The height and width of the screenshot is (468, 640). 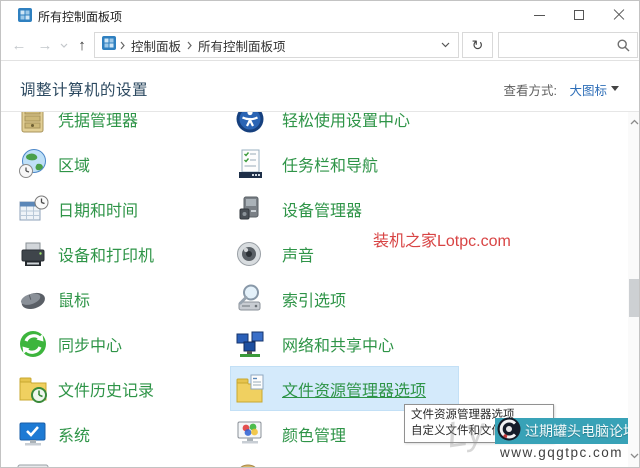 What do you see at coordinates (298, 256) in the screenshot?
I see `item-label: 声音` at bounding box center [298, 256].